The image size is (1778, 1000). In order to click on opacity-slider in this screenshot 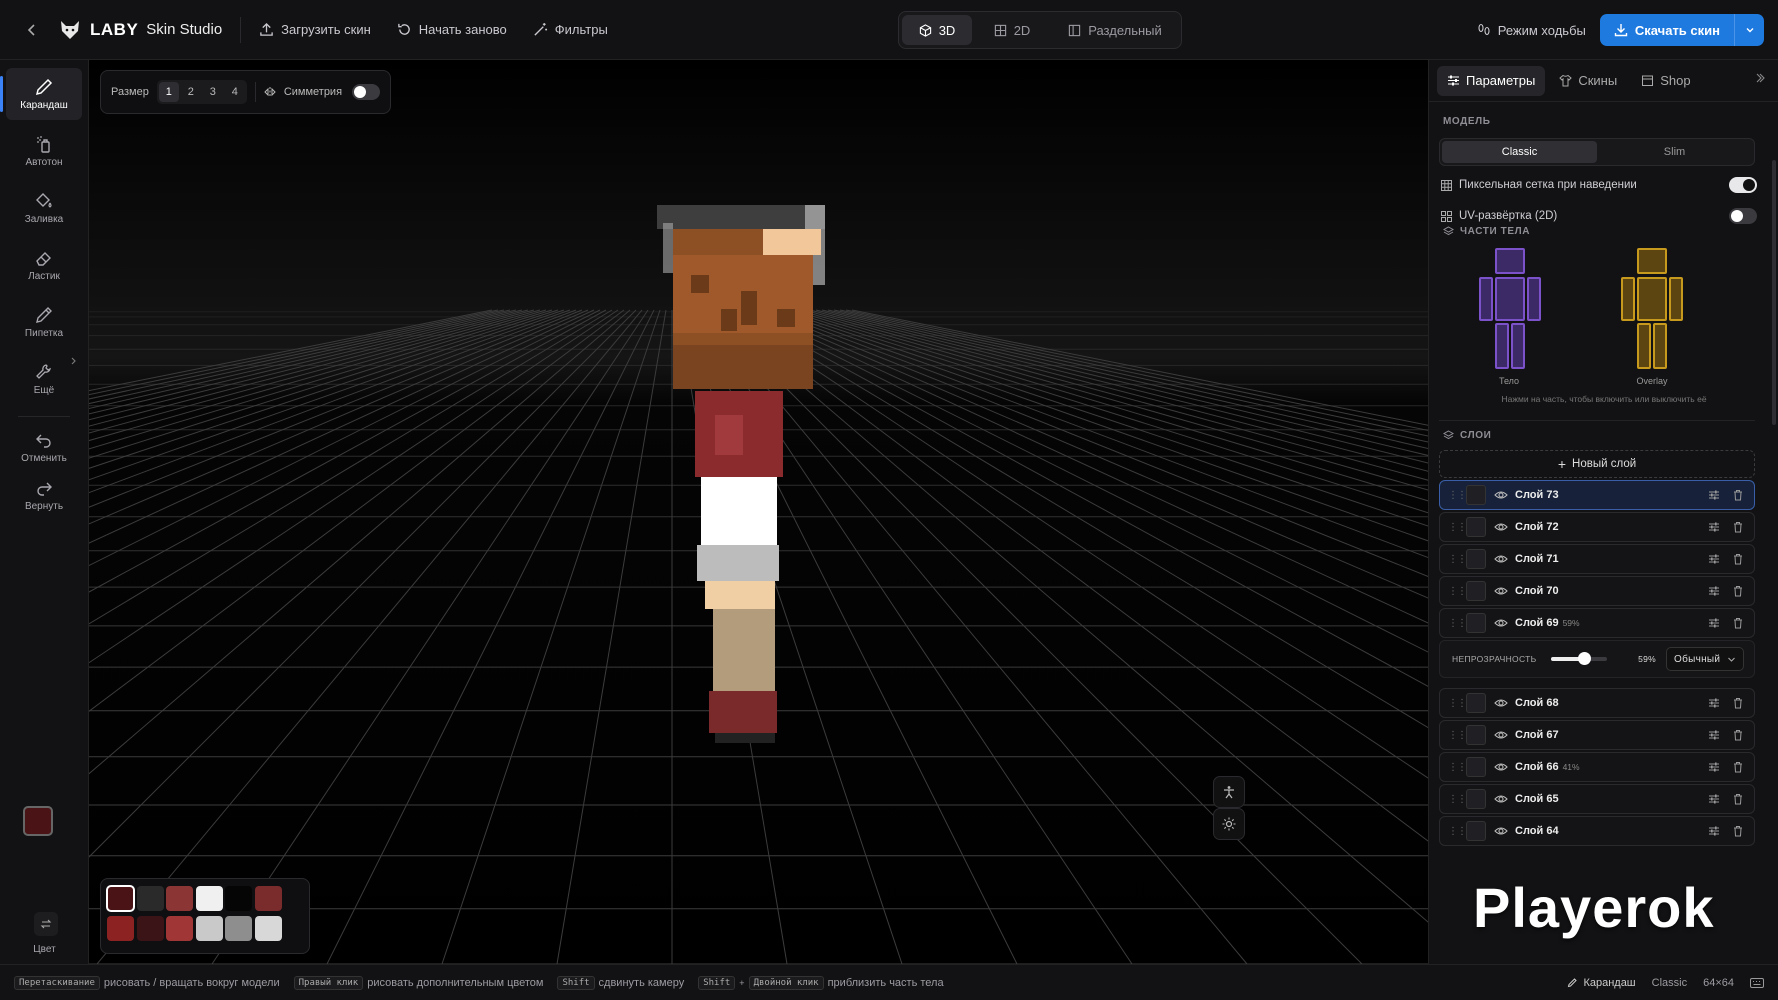, I will do `click(1578, 658)`.